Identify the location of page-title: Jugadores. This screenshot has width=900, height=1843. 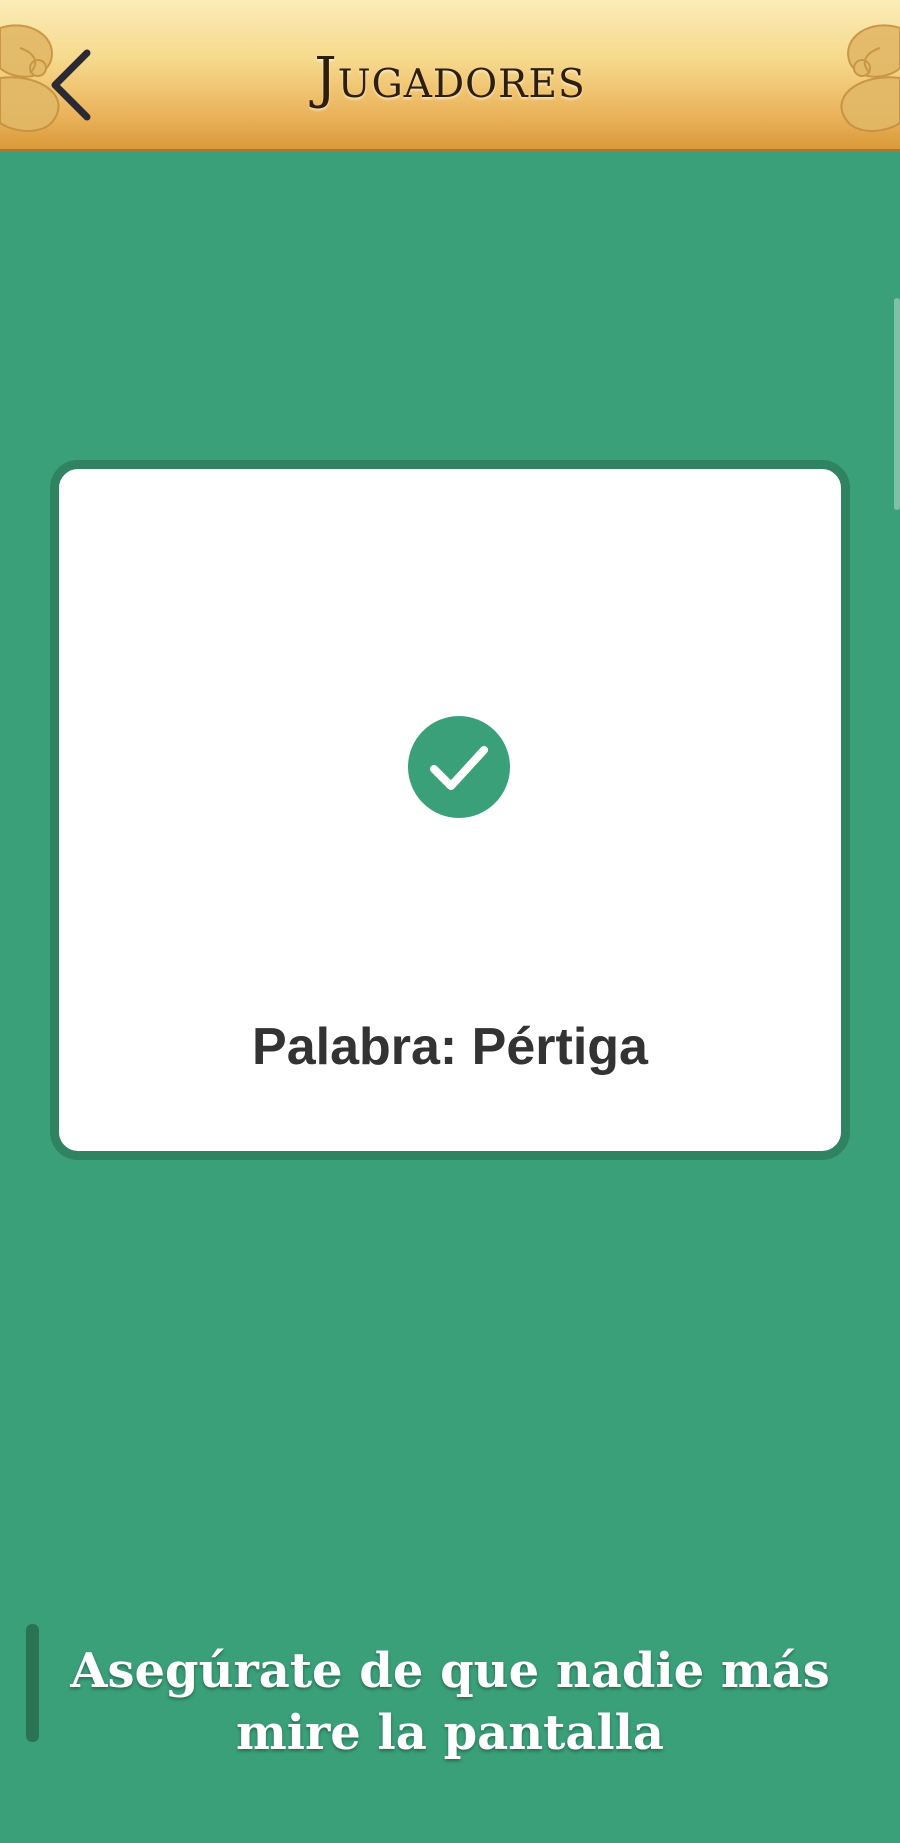
(450, 78).